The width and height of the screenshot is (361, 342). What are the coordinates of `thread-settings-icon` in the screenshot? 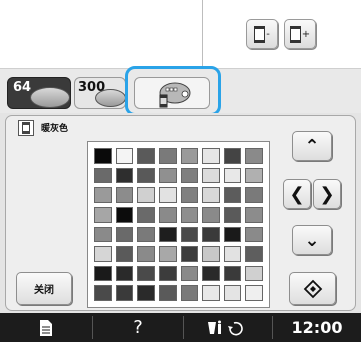 It's located at (225, 327).